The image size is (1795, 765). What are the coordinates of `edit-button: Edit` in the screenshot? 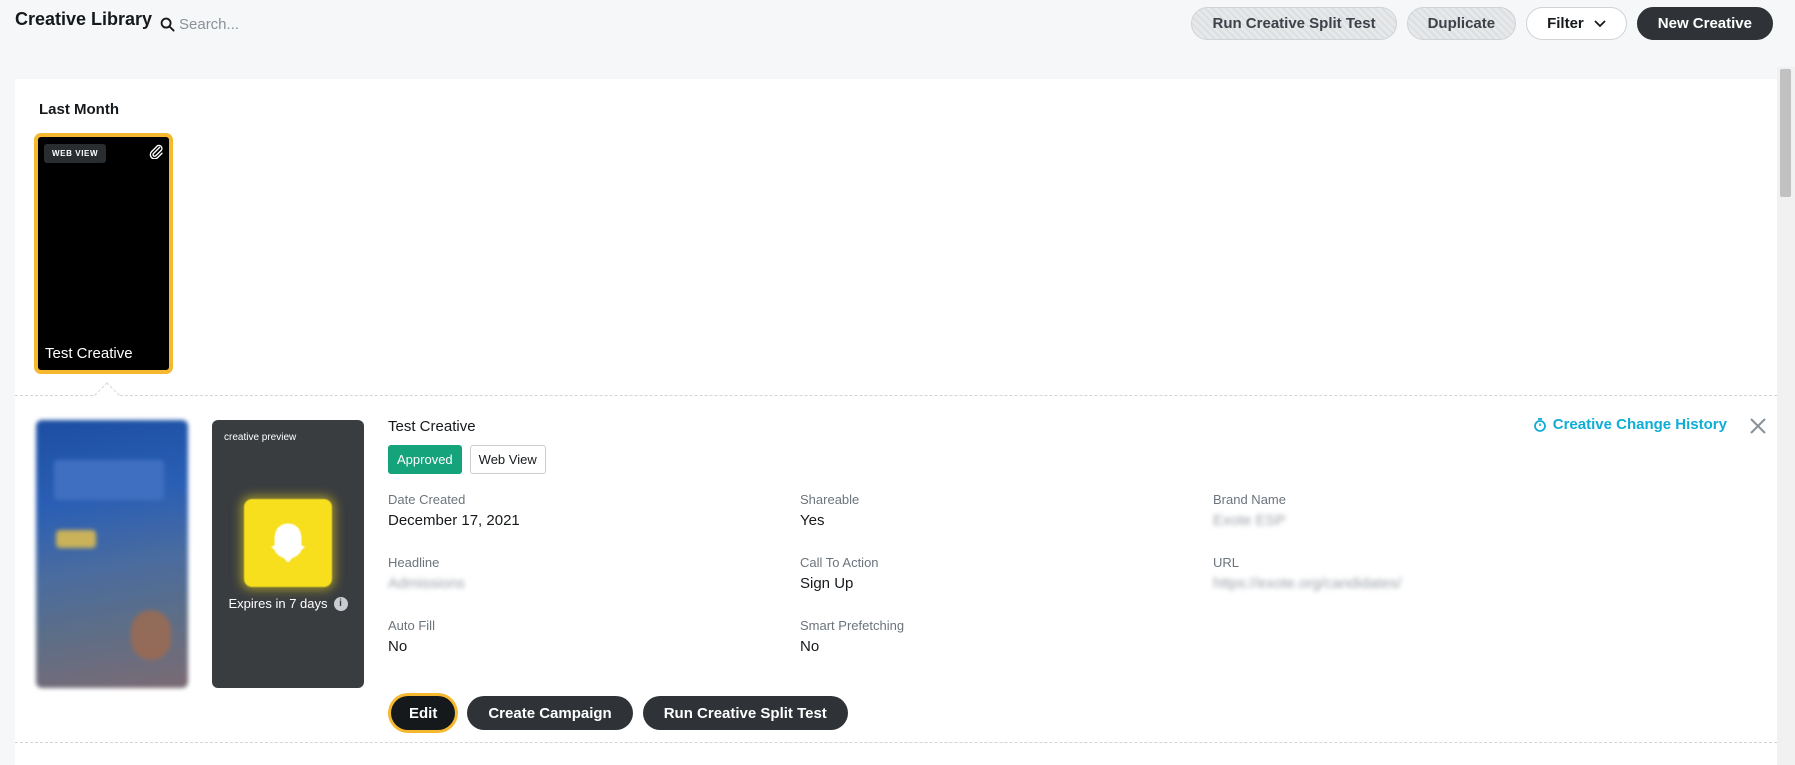 It's located at (423, 713).